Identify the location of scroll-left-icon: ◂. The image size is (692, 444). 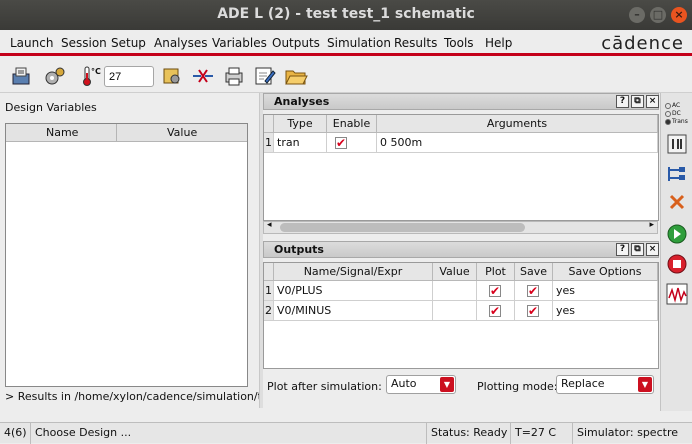
(269, 225).